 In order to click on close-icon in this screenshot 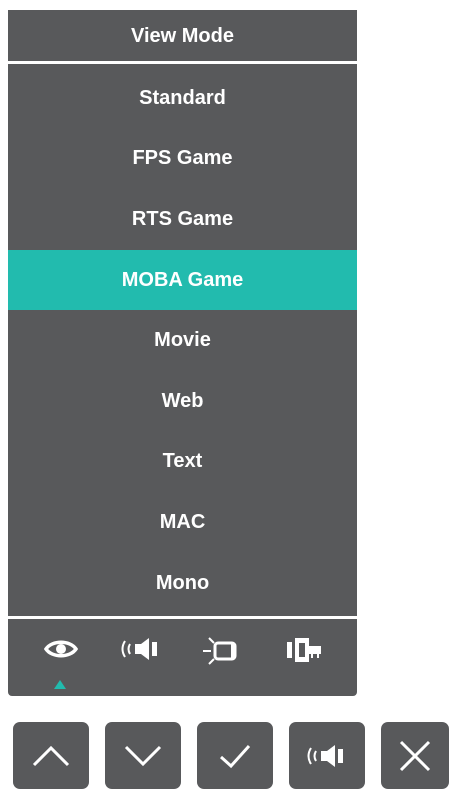, I will do `click(415, 755)`.